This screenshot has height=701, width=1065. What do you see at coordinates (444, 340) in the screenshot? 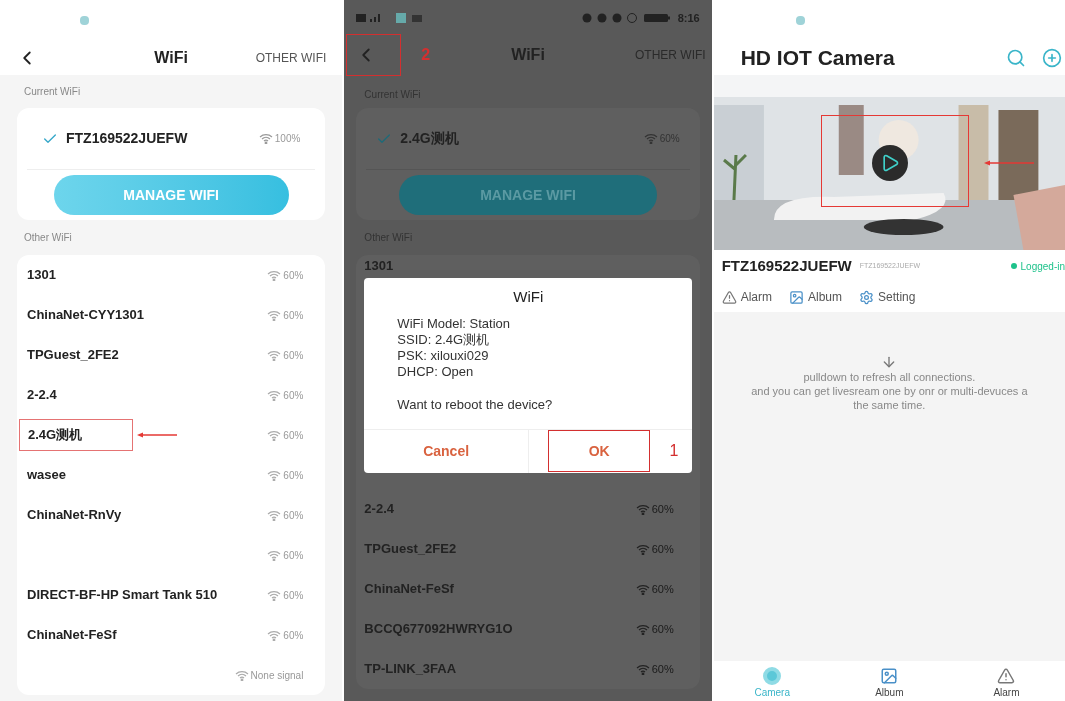
I see `dialog-line: SSID: 2.4G测机` at bounding box center [444, 340].